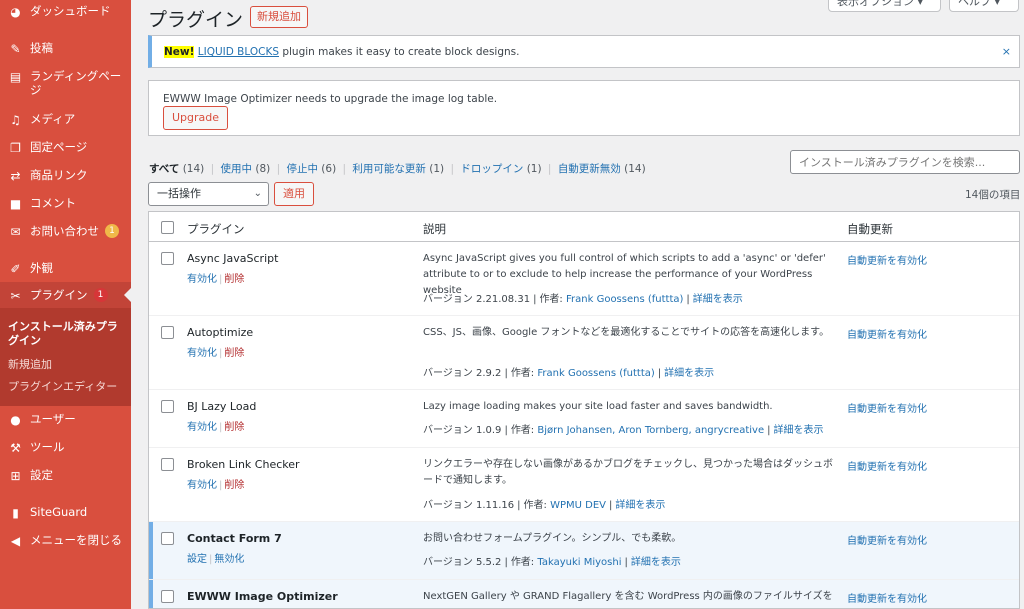  I want to click on plugin-name: EWWW Image Optimizer, so click(262, 596).